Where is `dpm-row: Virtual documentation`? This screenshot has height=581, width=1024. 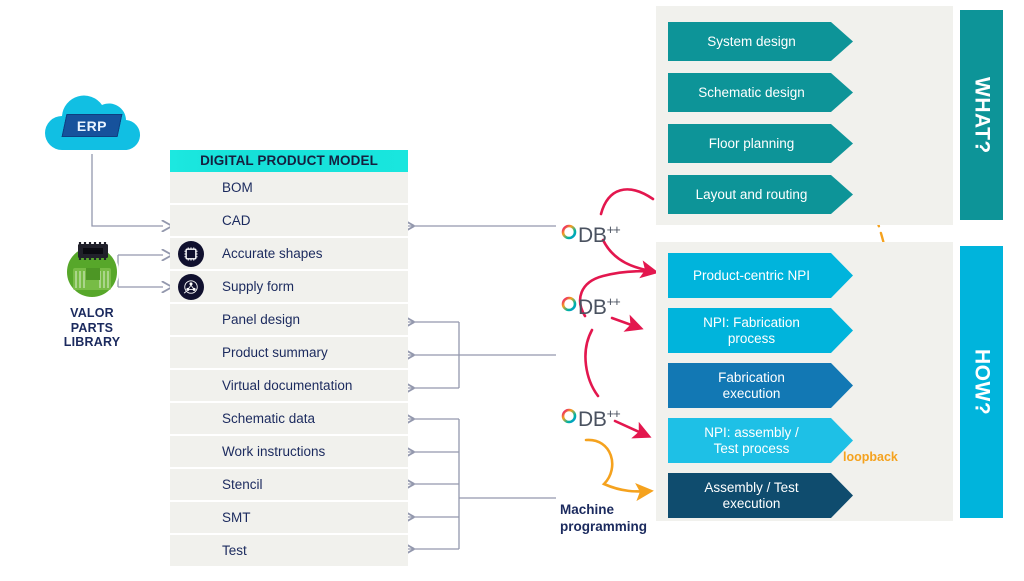
dpm-row: Virtual documentation is located at coordinates (289, 386).